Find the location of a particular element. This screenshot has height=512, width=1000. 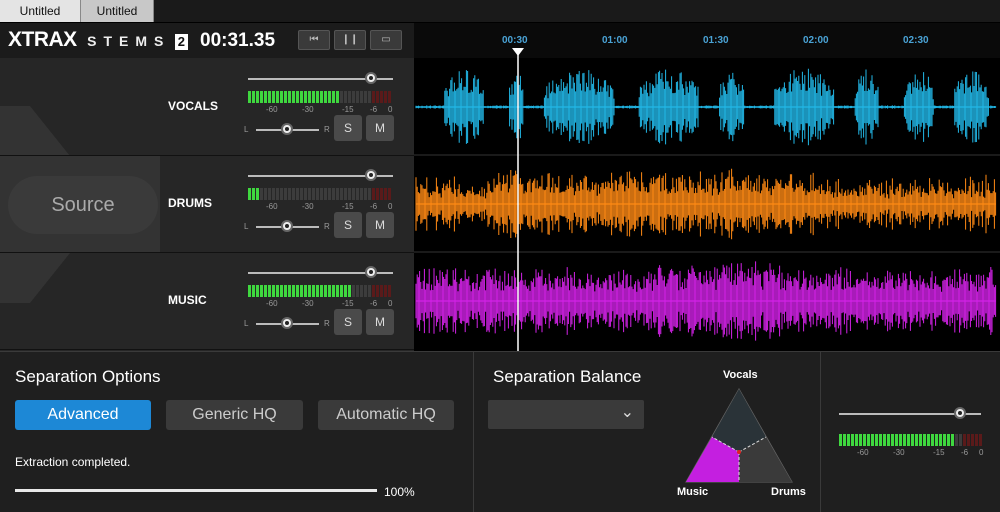

balance-triangle is located at coordinates (749, 437).